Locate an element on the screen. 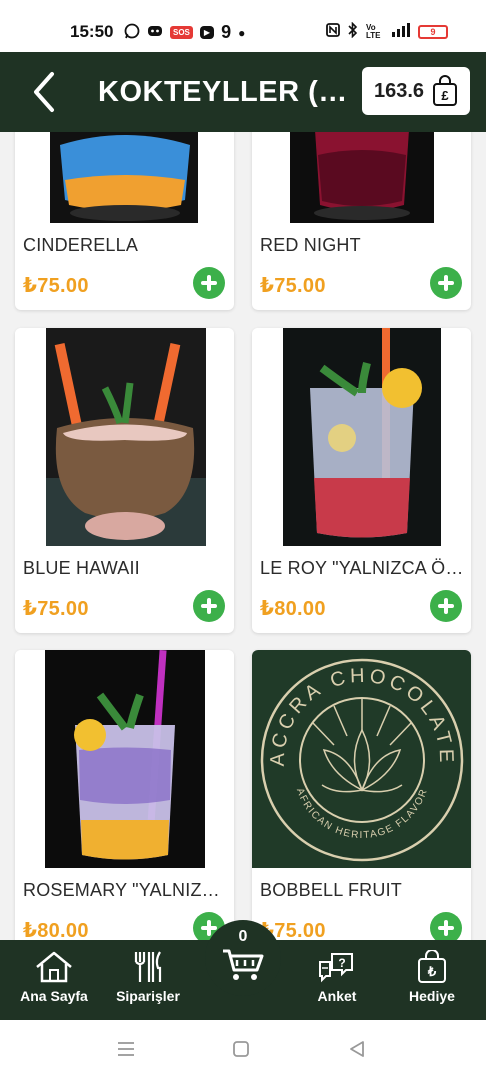 Image resolution: width=486 pixels, height=1080 pixels. cart-count: 0 is located at coordinates (243, 936).